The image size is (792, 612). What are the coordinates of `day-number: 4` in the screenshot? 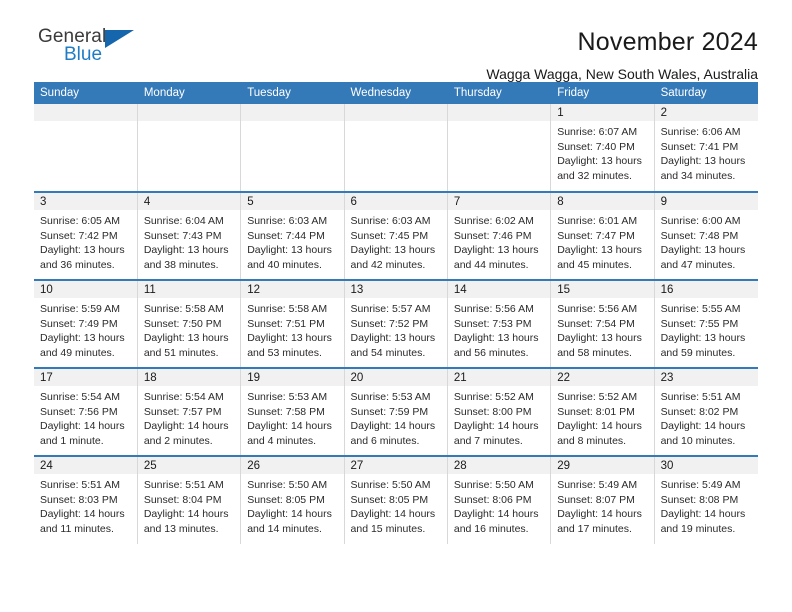 It's located at (189, 201).